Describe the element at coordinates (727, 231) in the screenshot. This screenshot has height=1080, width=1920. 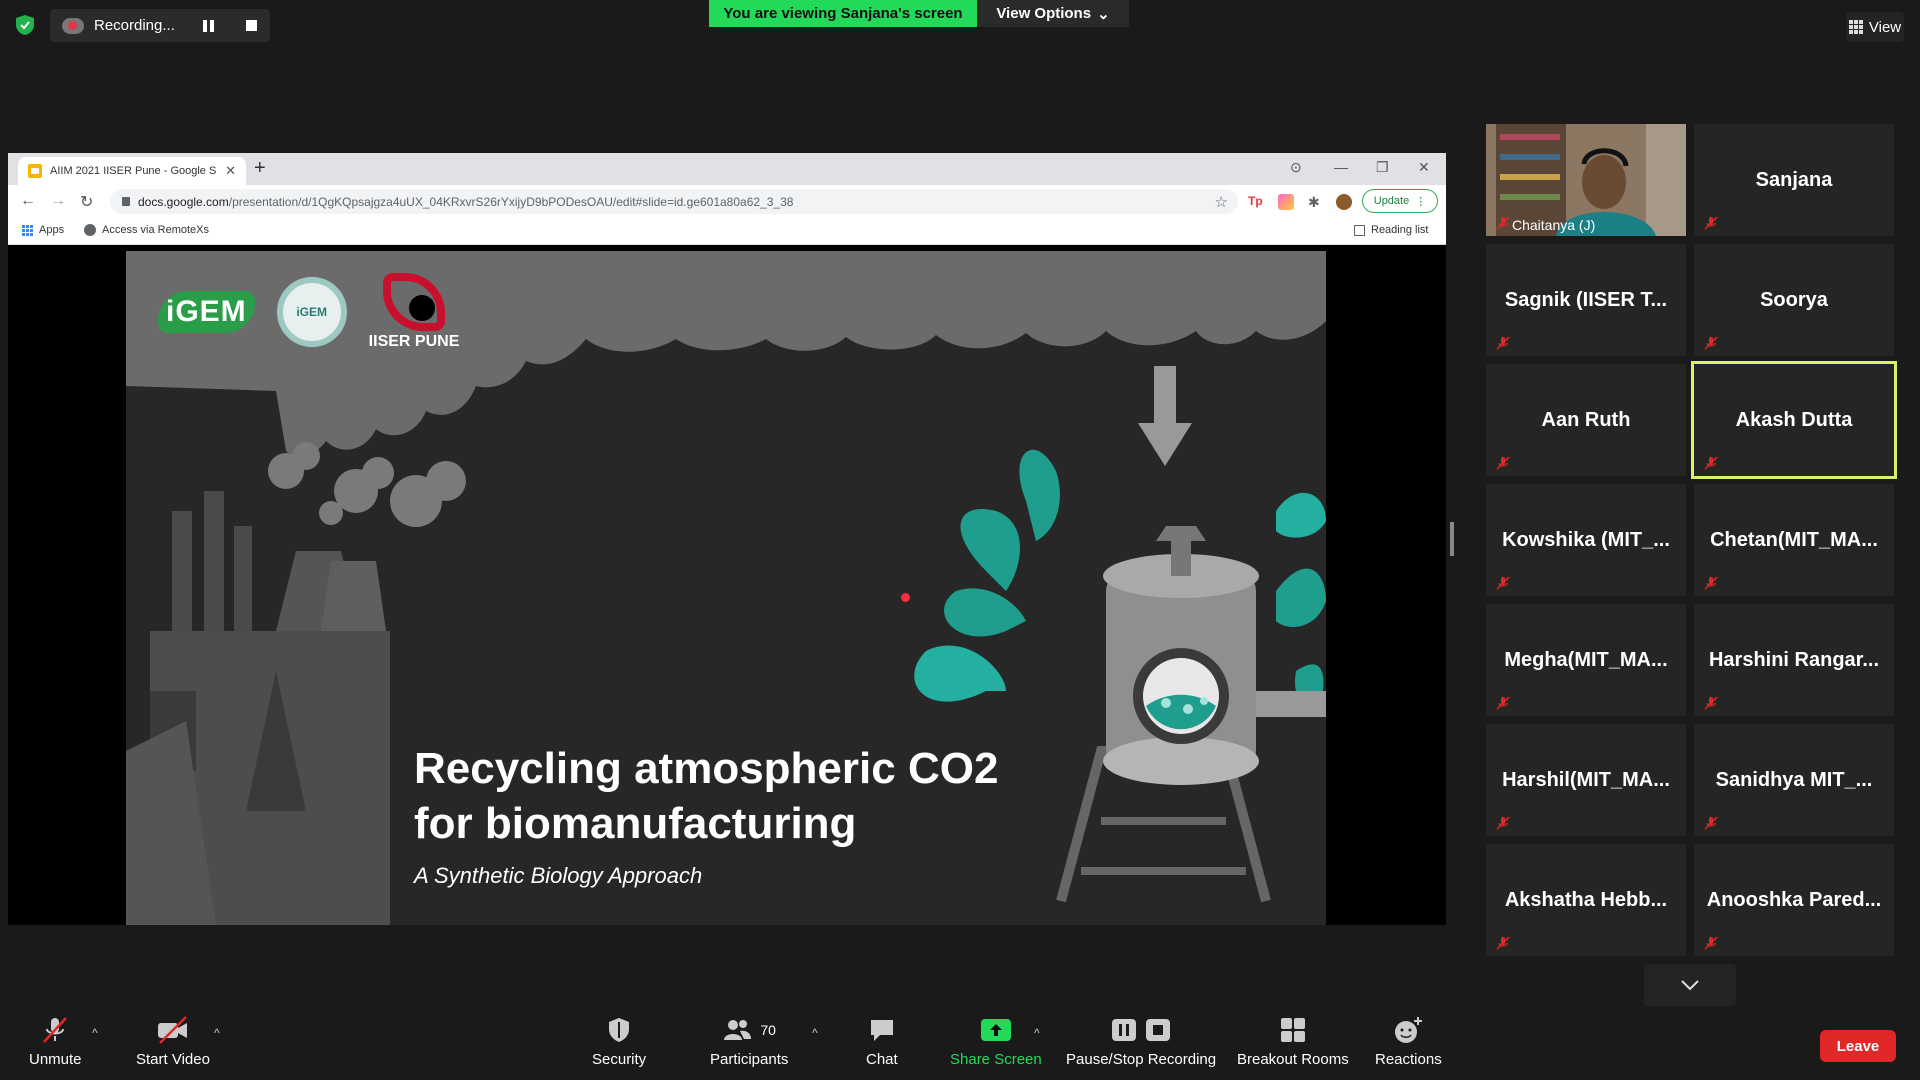
I see `bookmarks-bar: Apps Access via RemoteXs Reading list` at that location.